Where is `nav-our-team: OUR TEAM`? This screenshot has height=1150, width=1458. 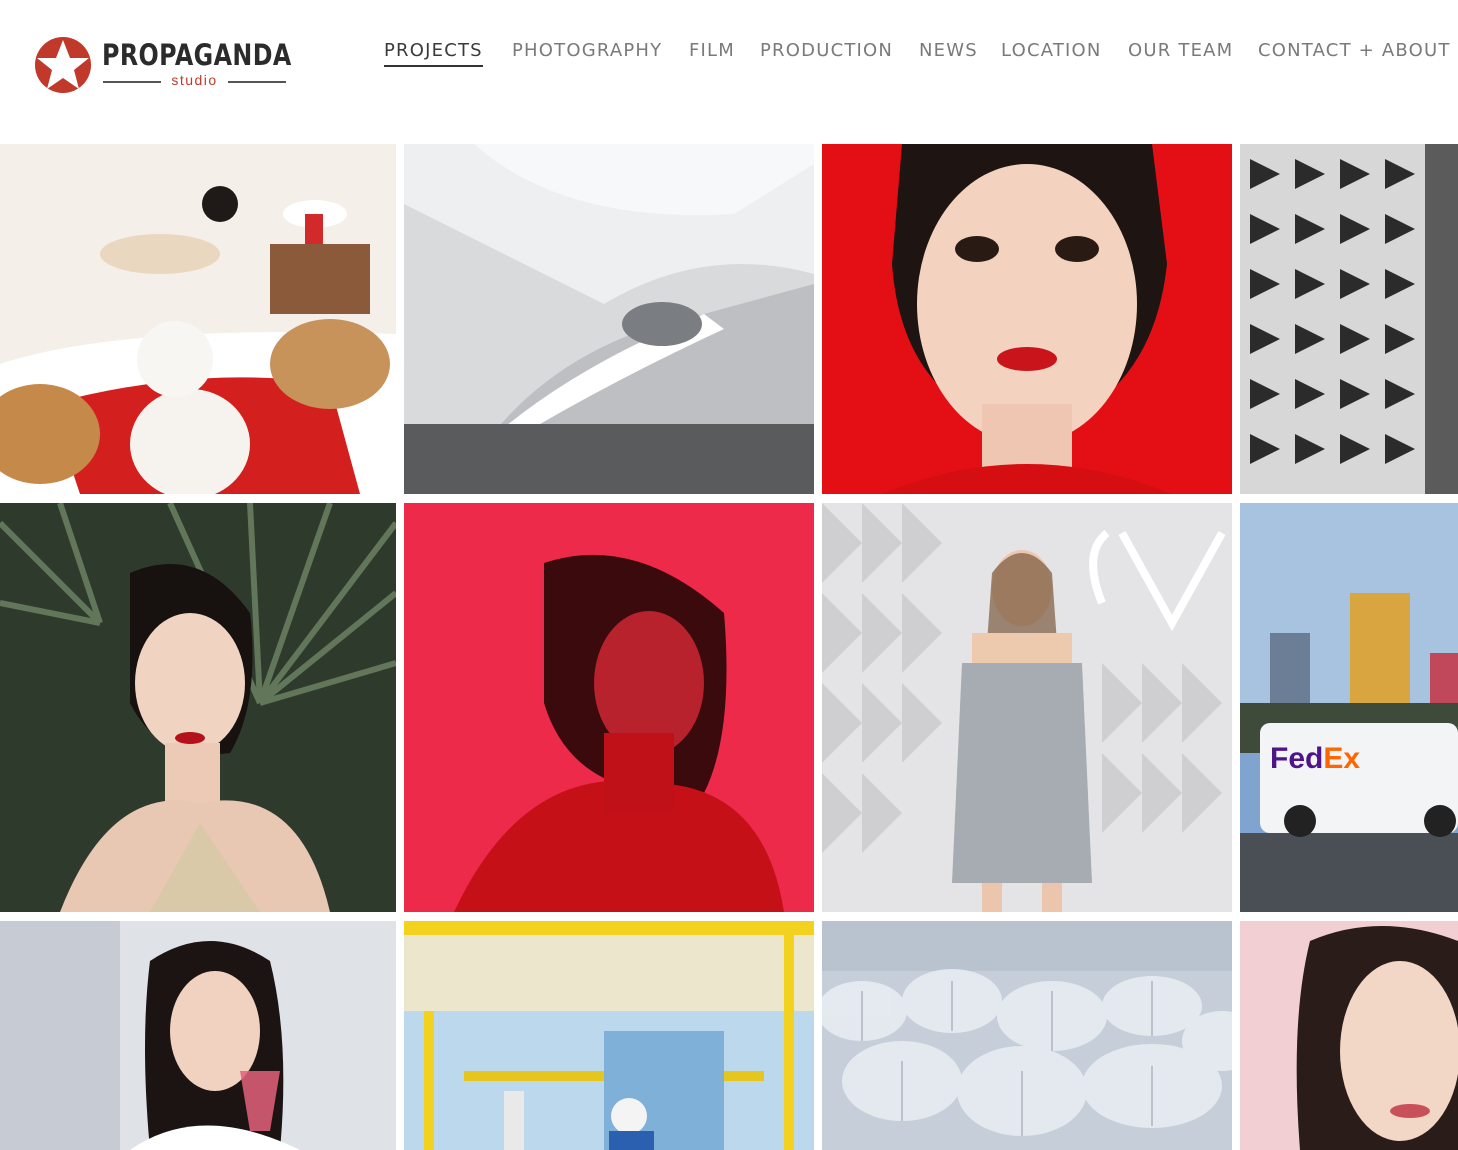
nav-our-team: OUR TEAM is located at coordinates (1180, 51).